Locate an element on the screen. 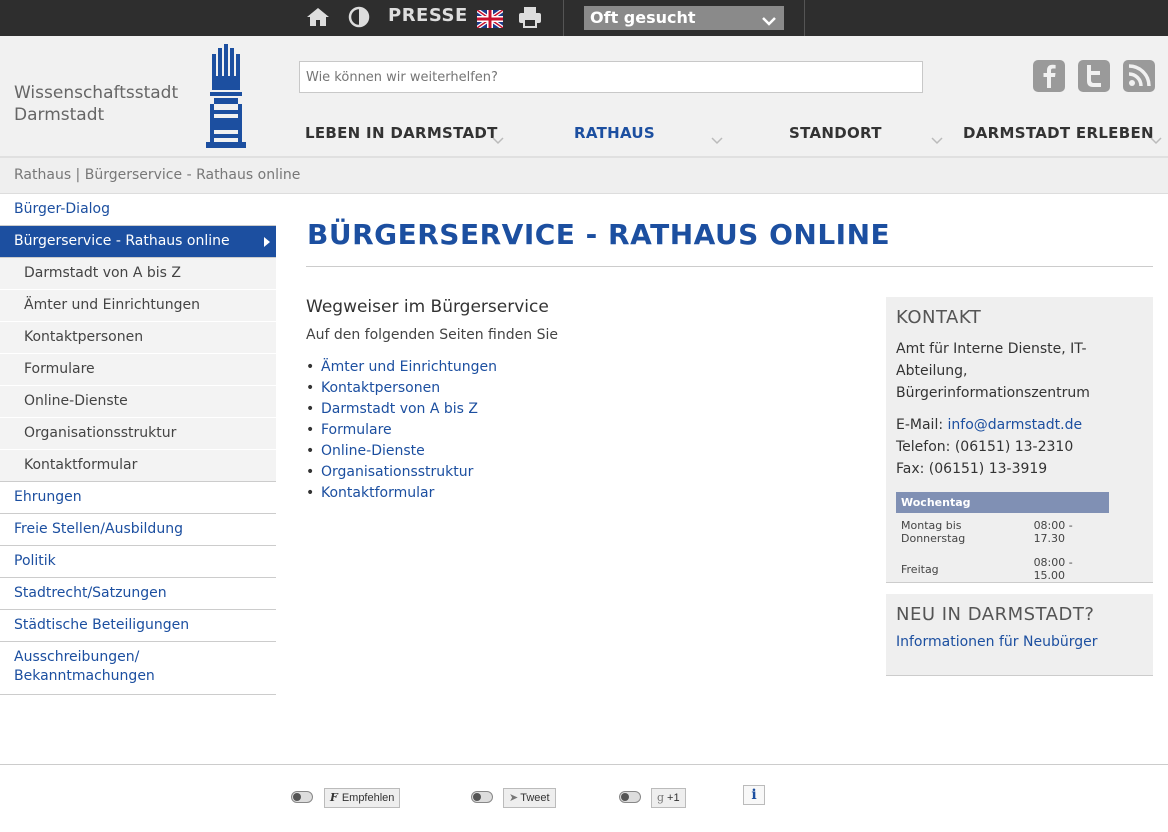 The height and width of the screenshot is (832, 1168). contact-email-line: E-Mail: info@darmstadt.de is located at coordinates (1019, 425).